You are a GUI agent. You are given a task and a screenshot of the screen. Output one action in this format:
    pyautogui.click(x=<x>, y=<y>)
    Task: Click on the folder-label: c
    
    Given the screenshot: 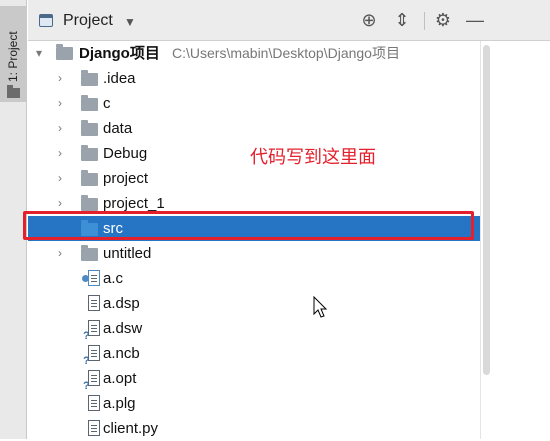 What is the action you would take?
    pyautogui.click(x=107, y=103)
    